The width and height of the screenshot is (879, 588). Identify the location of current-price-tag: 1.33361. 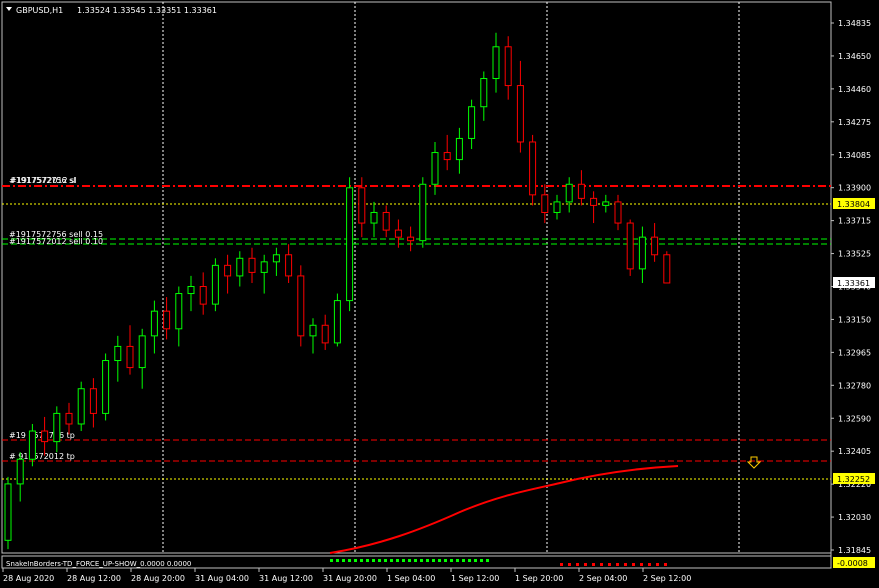
(853, 283).